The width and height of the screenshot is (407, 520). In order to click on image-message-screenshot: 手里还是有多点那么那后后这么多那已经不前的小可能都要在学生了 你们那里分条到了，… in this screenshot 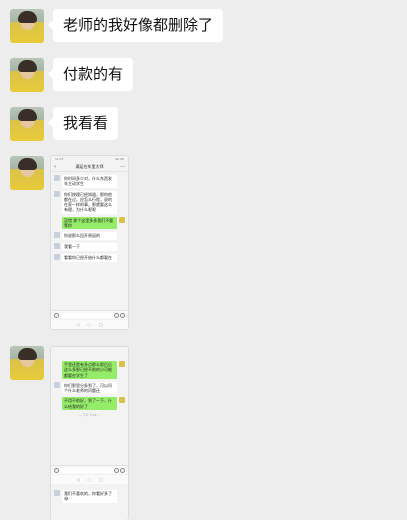, I will do `click(89, 433)`.